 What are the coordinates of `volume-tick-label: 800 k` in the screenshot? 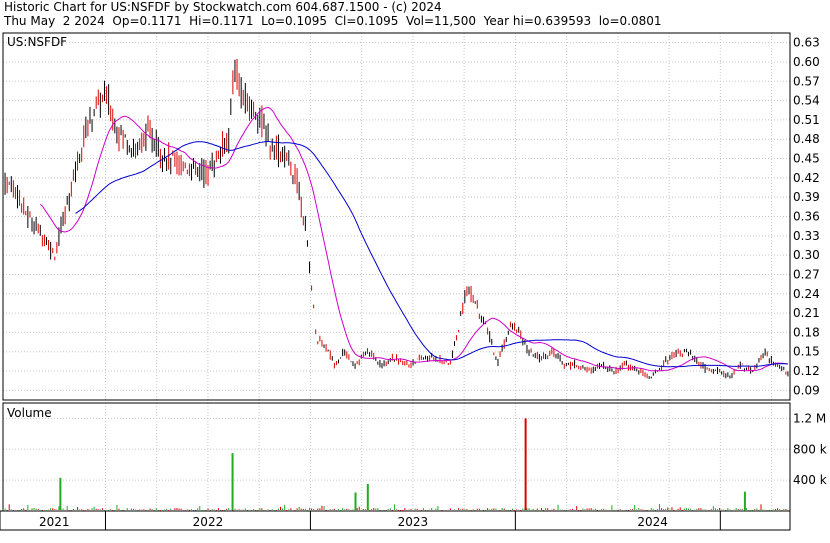 It's located at (810, 449).